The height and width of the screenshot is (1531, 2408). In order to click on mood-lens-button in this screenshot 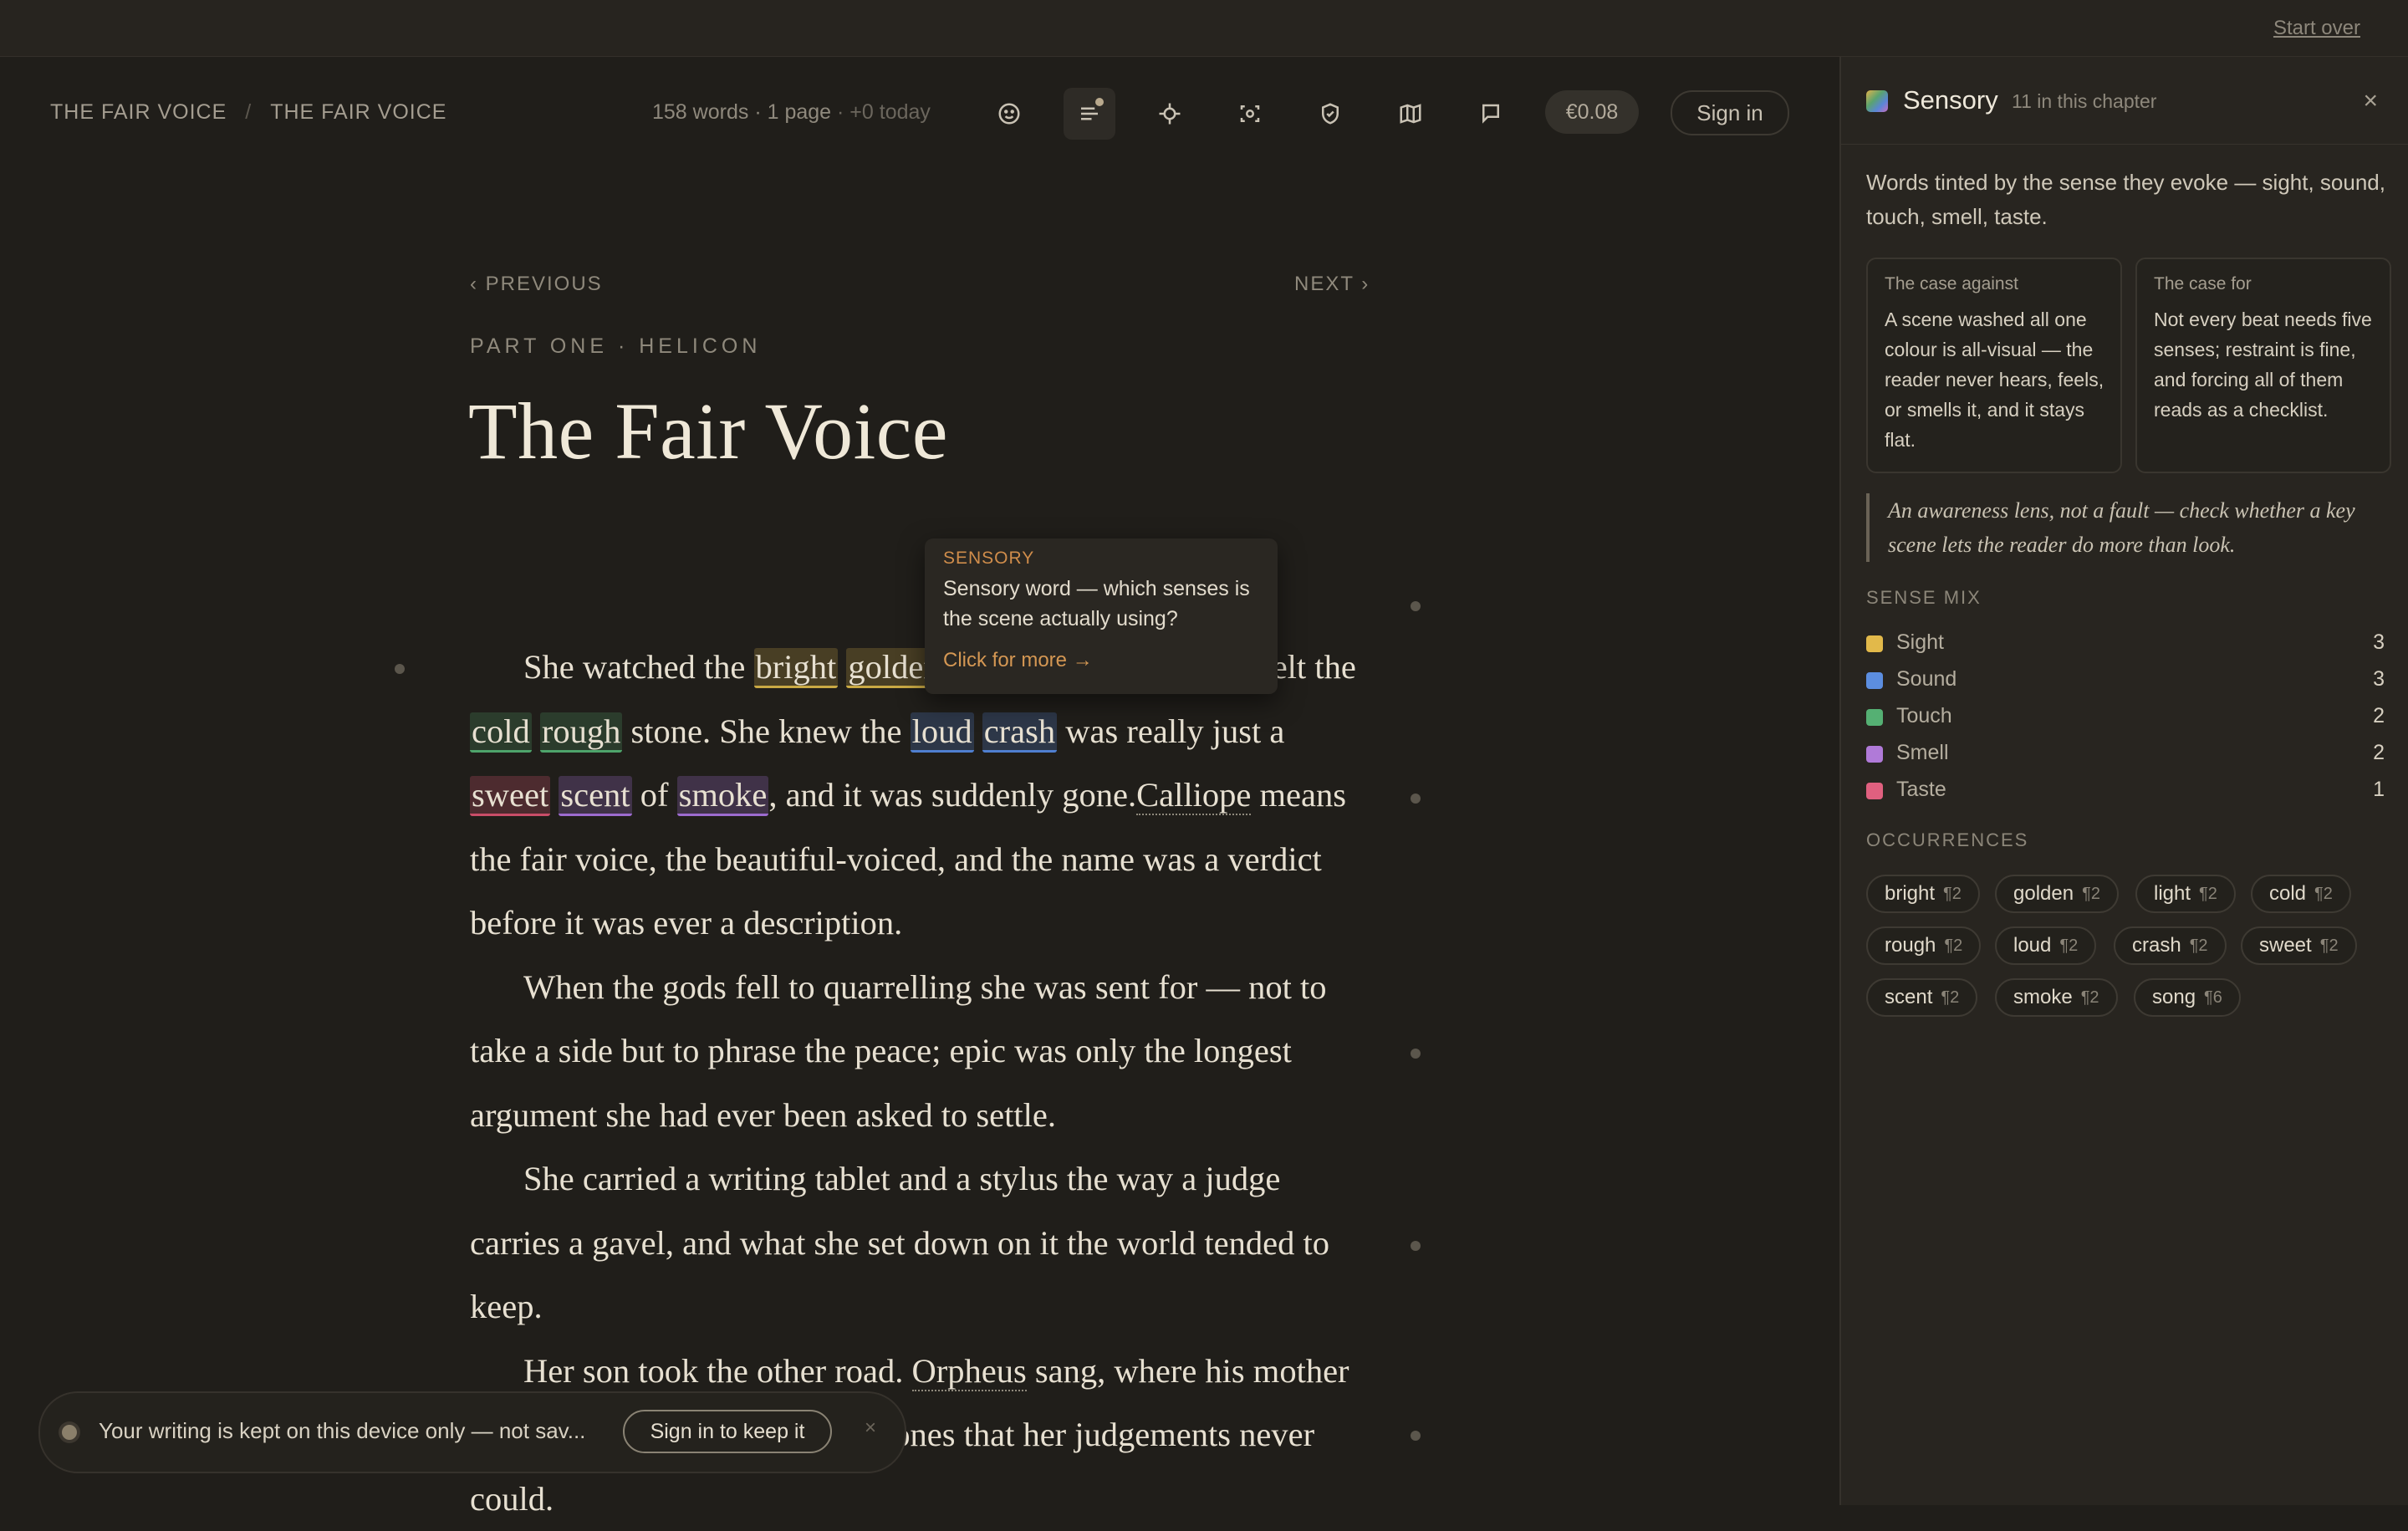, I will do `click(1009, 114)`.